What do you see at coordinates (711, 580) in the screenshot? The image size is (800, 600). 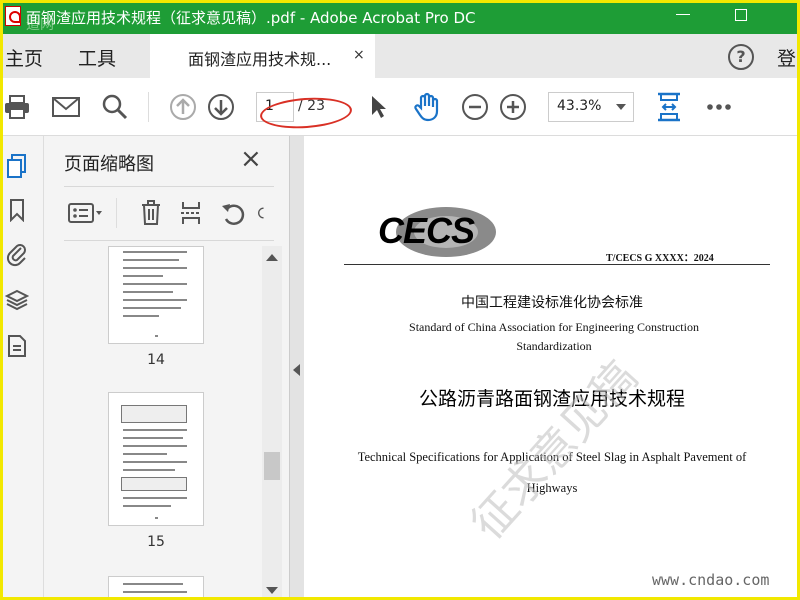 I see `site-url-watermark: www.cndao.com` at bounding box center [711, 580].